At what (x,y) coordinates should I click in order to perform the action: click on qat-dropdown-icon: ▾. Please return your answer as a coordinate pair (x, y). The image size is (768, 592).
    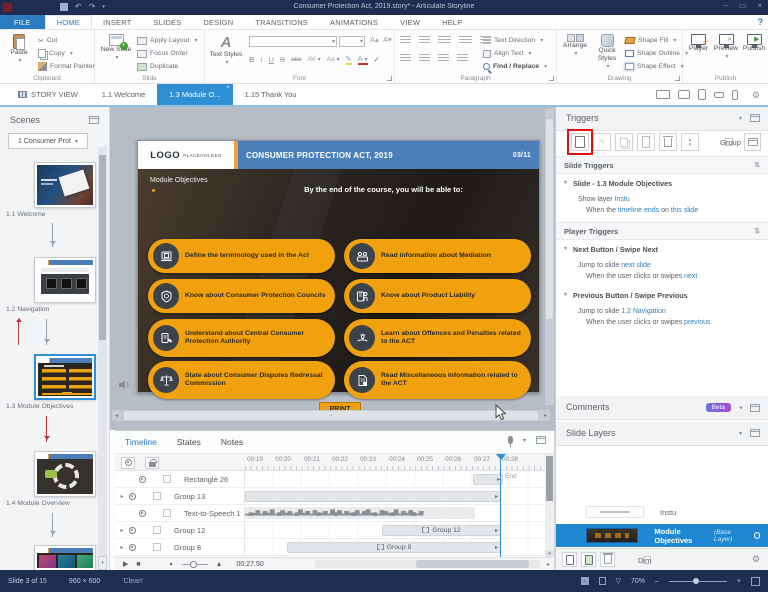
    Looking at the image, I should click on (103, 7).